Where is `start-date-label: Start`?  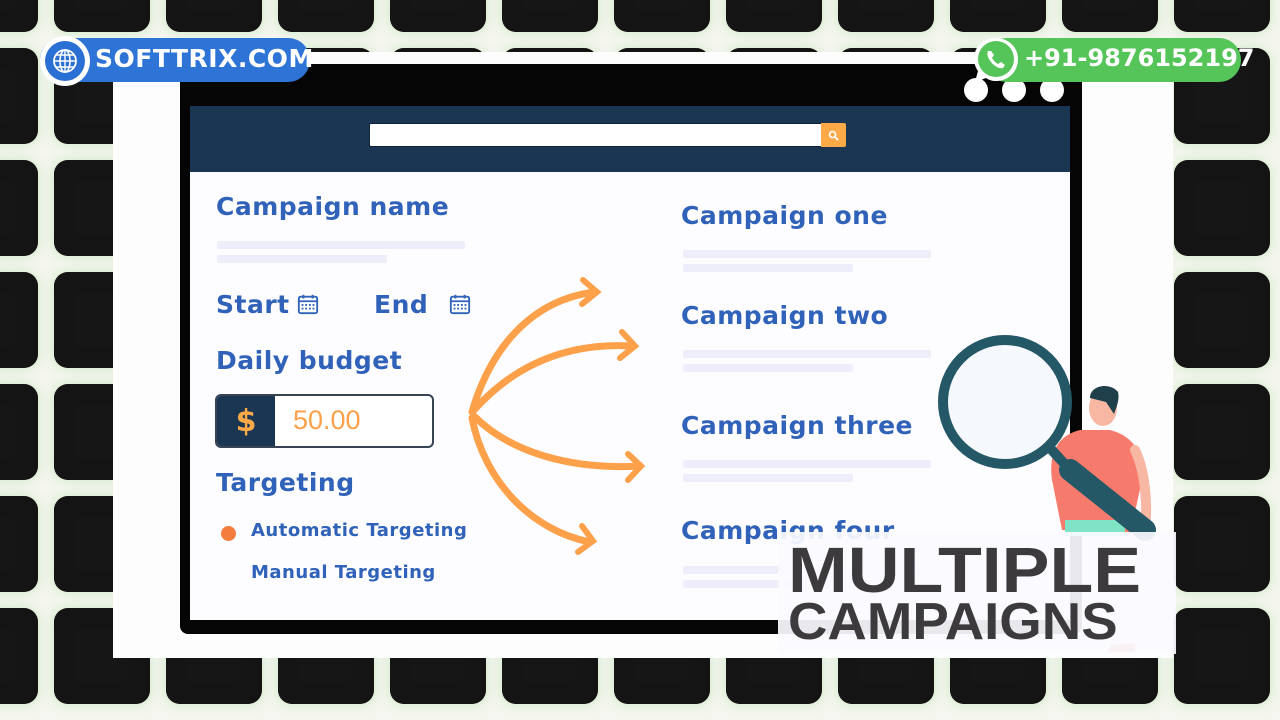 start-date-label: Start is located at coordinates (253, 304).